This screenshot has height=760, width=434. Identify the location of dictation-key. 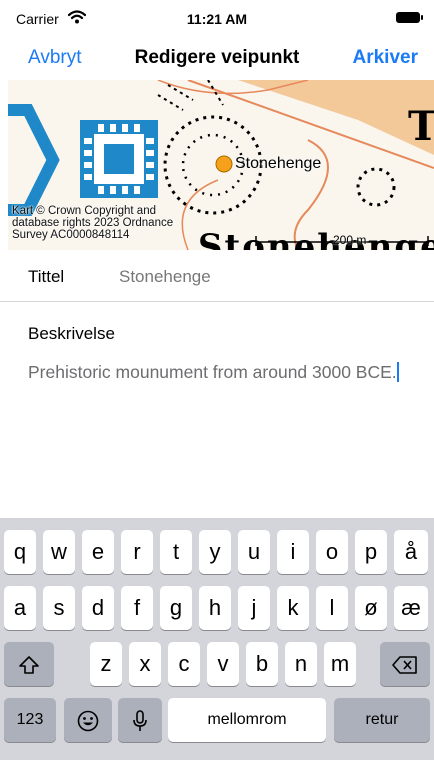
(140, 720).